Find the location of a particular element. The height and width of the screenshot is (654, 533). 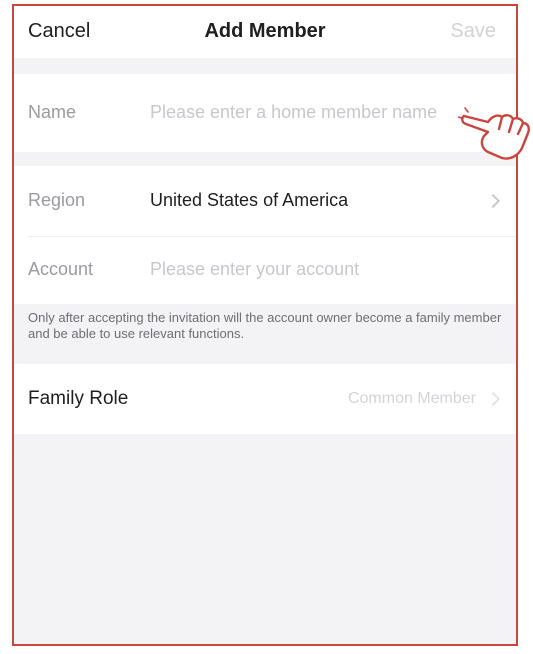

region-value: United States of America is located at coordinates (249, 200).